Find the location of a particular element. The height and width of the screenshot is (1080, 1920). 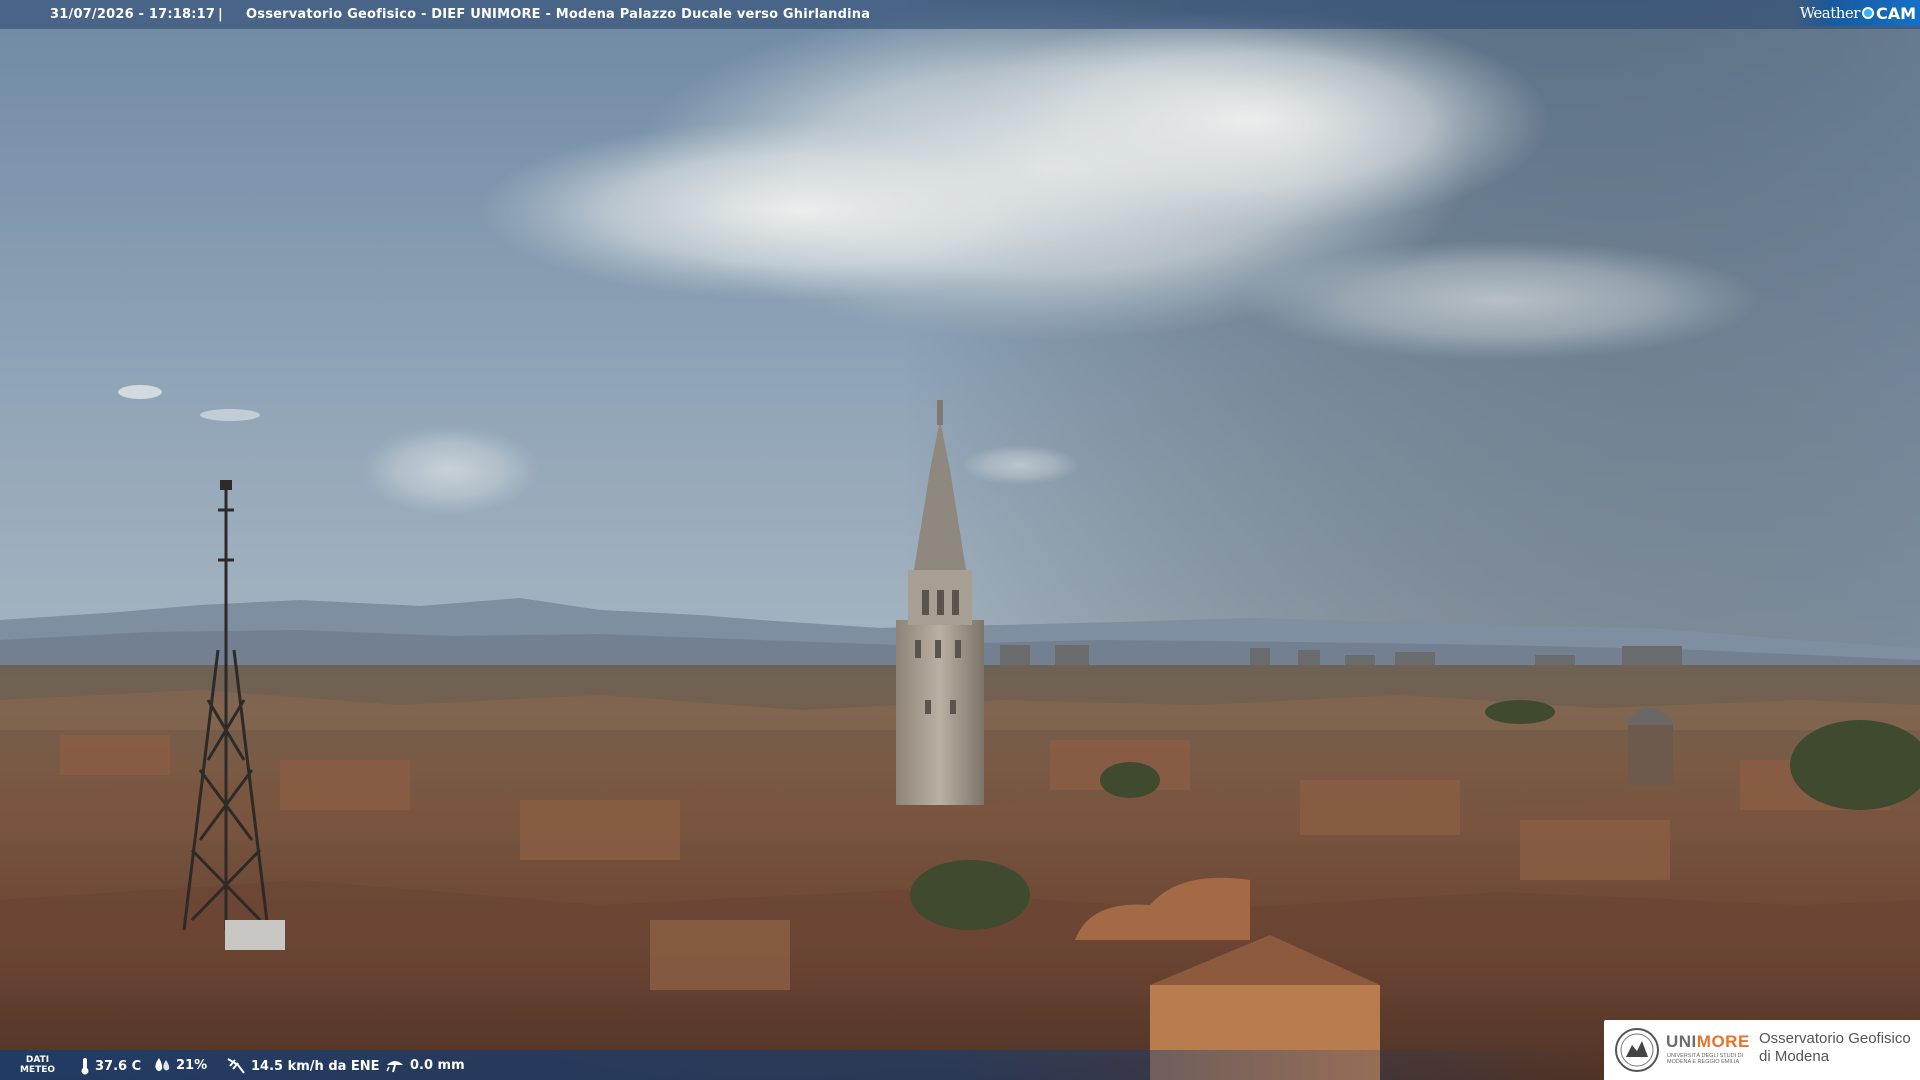

humidity-icon is located at coordinates (162, 1064).